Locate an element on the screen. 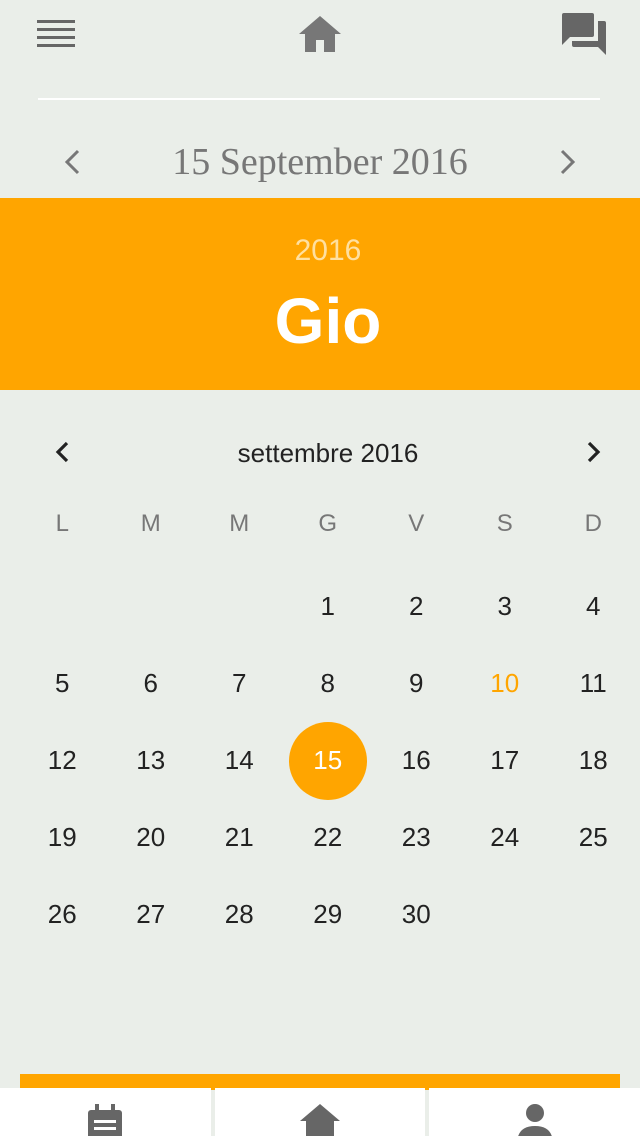 This screenshot has width=640, height=1136. bottom-navigation is located at coordinates (320, 1112).